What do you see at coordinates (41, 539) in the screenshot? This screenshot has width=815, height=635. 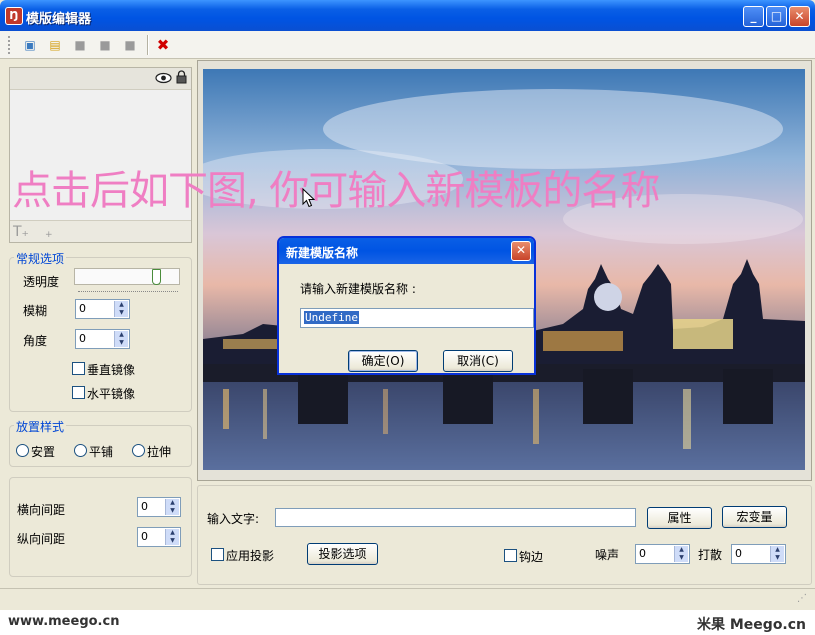 I see `v-spacing-label: 纵向间距` at bounding box center [41, 539].